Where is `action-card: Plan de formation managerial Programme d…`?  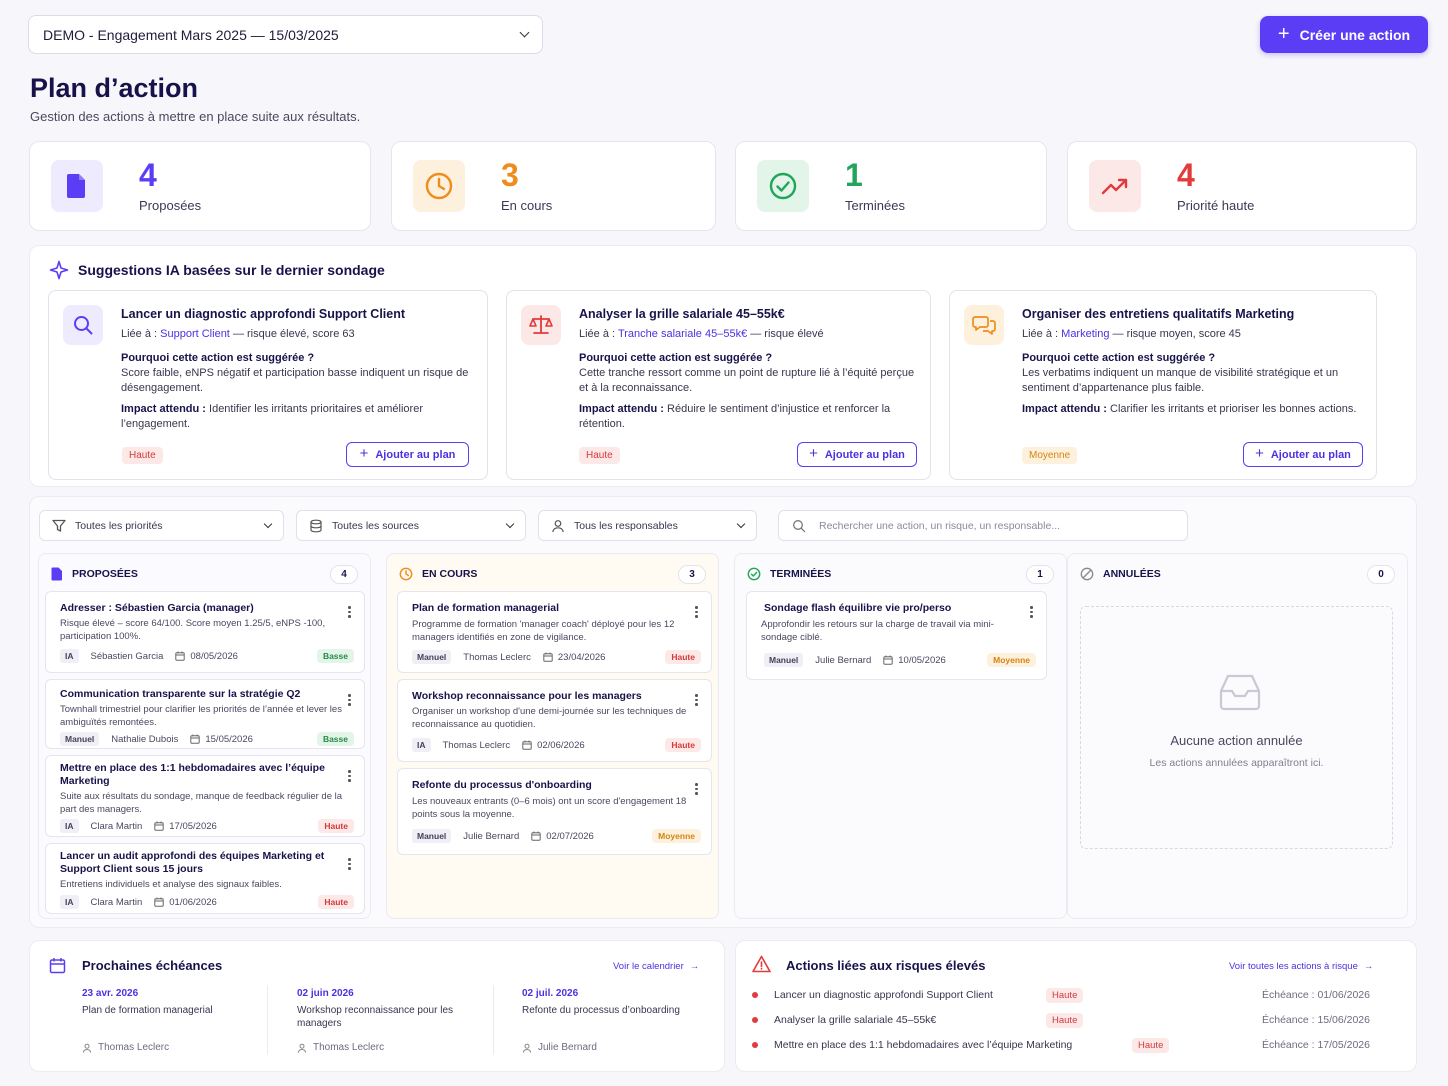
action-card: Plan de formation managerial Programme d… is located at coordinates (554, 632).